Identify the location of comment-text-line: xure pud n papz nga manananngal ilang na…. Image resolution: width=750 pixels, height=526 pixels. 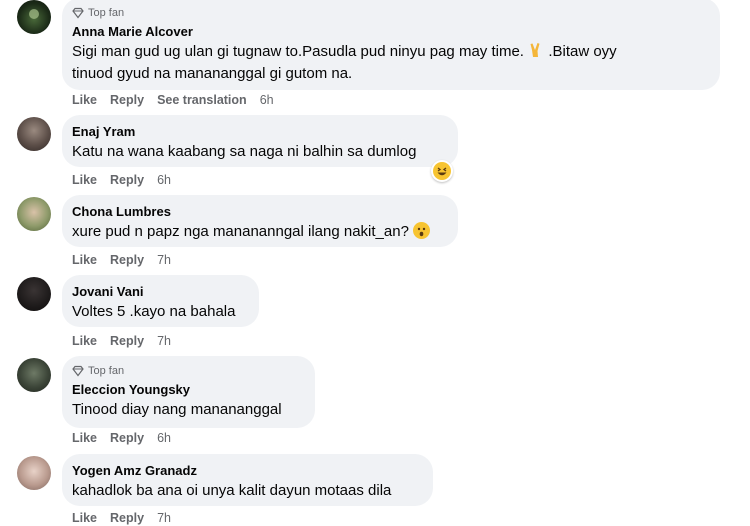
(240, 231).